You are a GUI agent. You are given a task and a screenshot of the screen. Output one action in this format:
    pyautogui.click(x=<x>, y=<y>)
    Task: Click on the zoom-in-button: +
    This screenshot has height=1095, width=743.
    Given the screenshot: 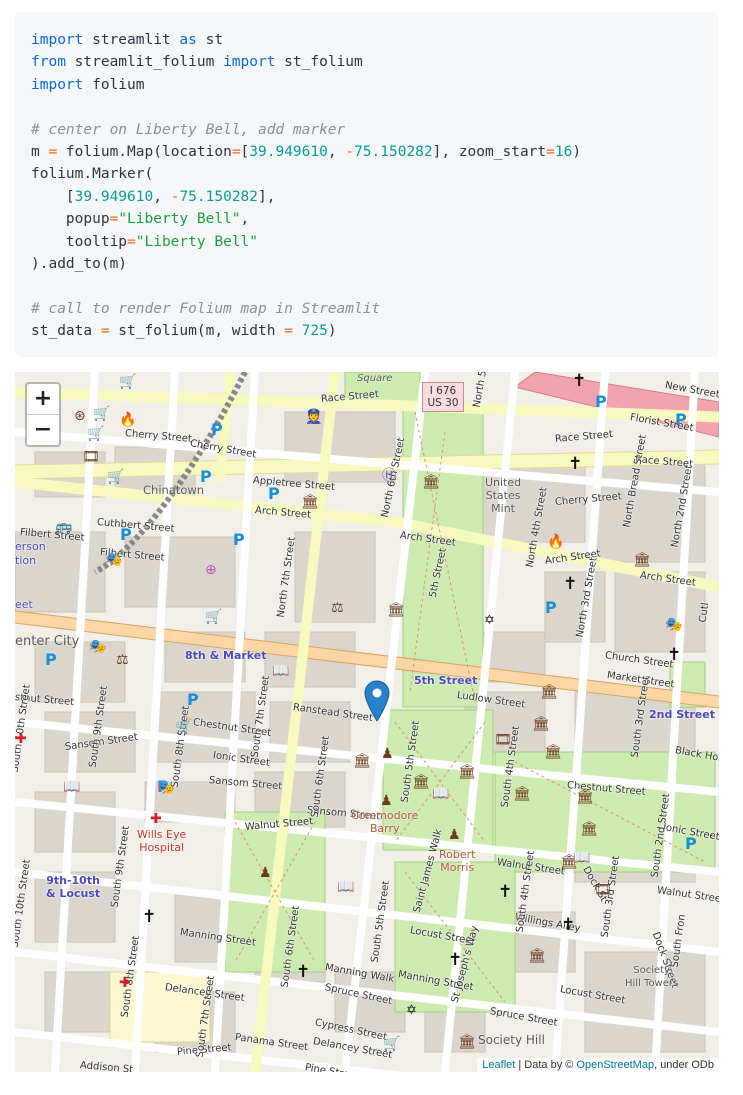 What is the action you would take?
    pyautogui.click(x=43, y=399)
    